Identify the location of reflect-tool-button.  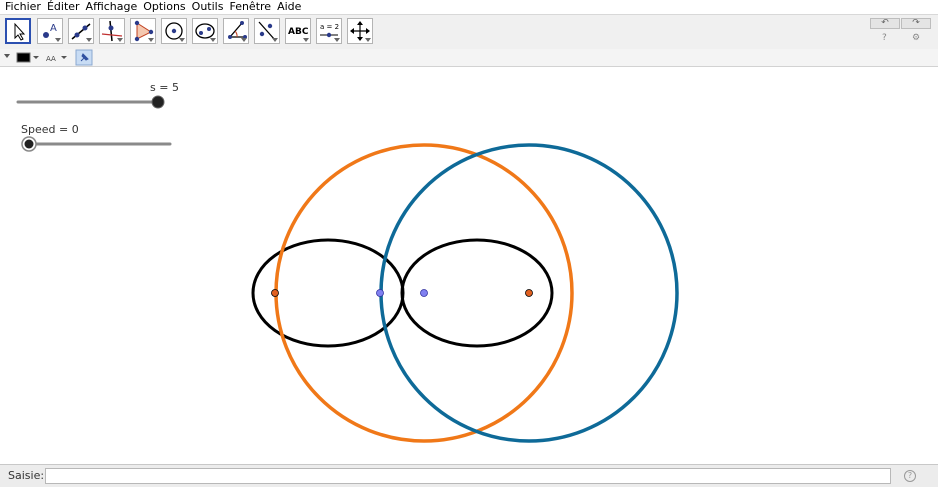
(267, 31).